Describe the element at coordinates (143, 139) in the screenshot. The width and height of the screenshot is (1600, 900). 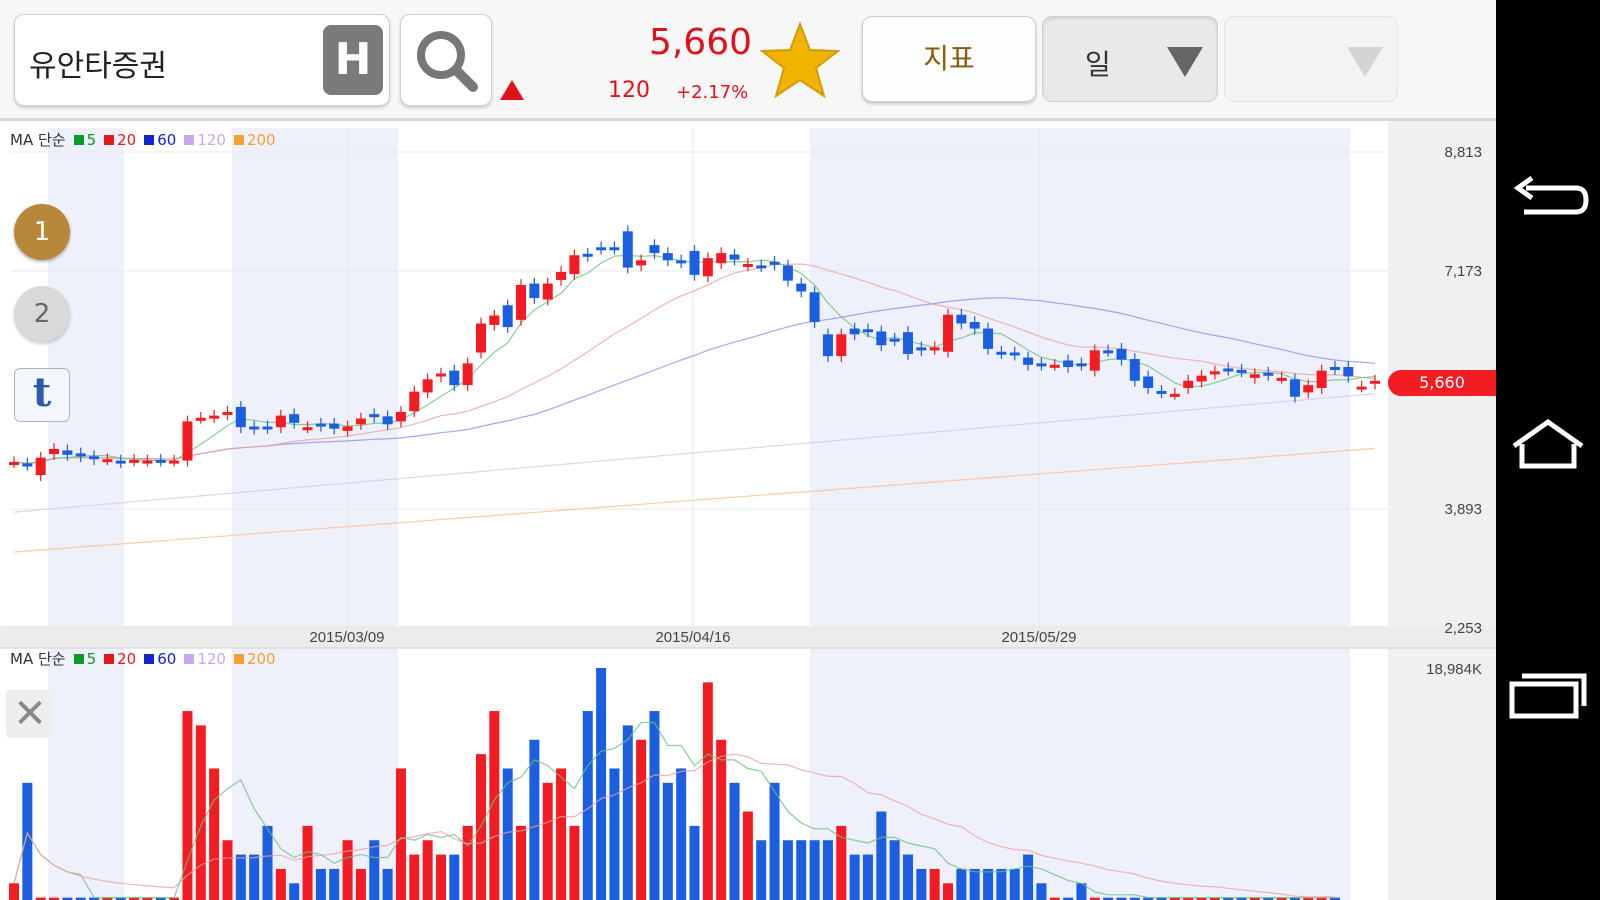
I see `price-ma-legend: MA 단순 5 20 60 120 200` at that location.